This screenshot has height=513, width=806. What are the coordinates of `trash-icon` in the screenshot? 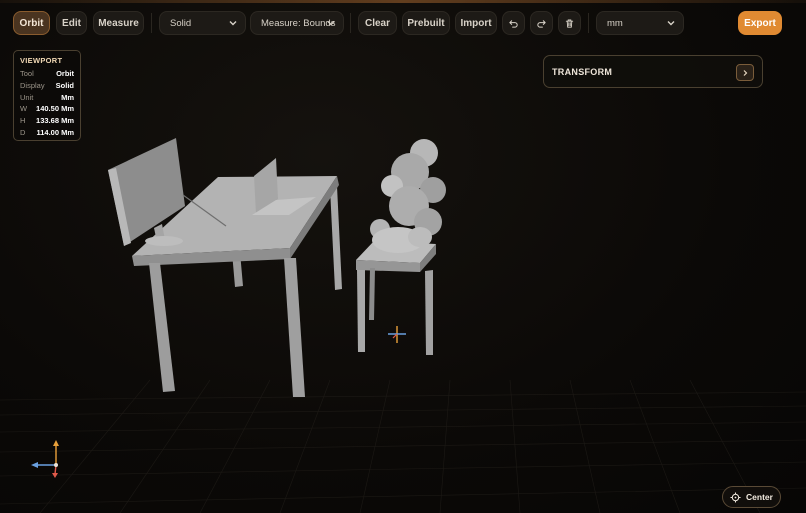 It's located at (569, 23).